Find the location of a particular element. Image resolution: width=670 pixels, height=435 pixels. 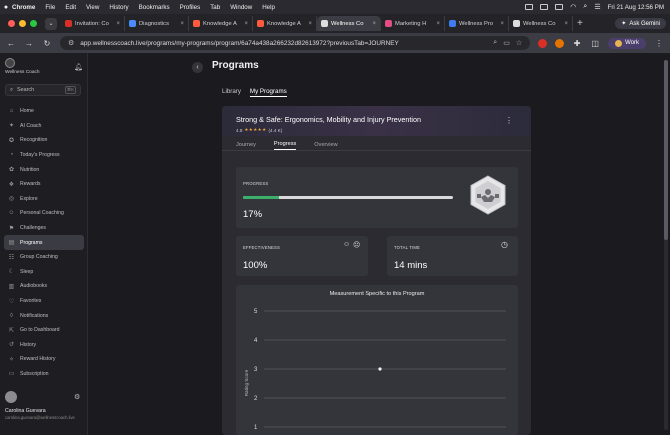

sidebar-item-programs: ▤ Programs is located at coordinates (44, 242).